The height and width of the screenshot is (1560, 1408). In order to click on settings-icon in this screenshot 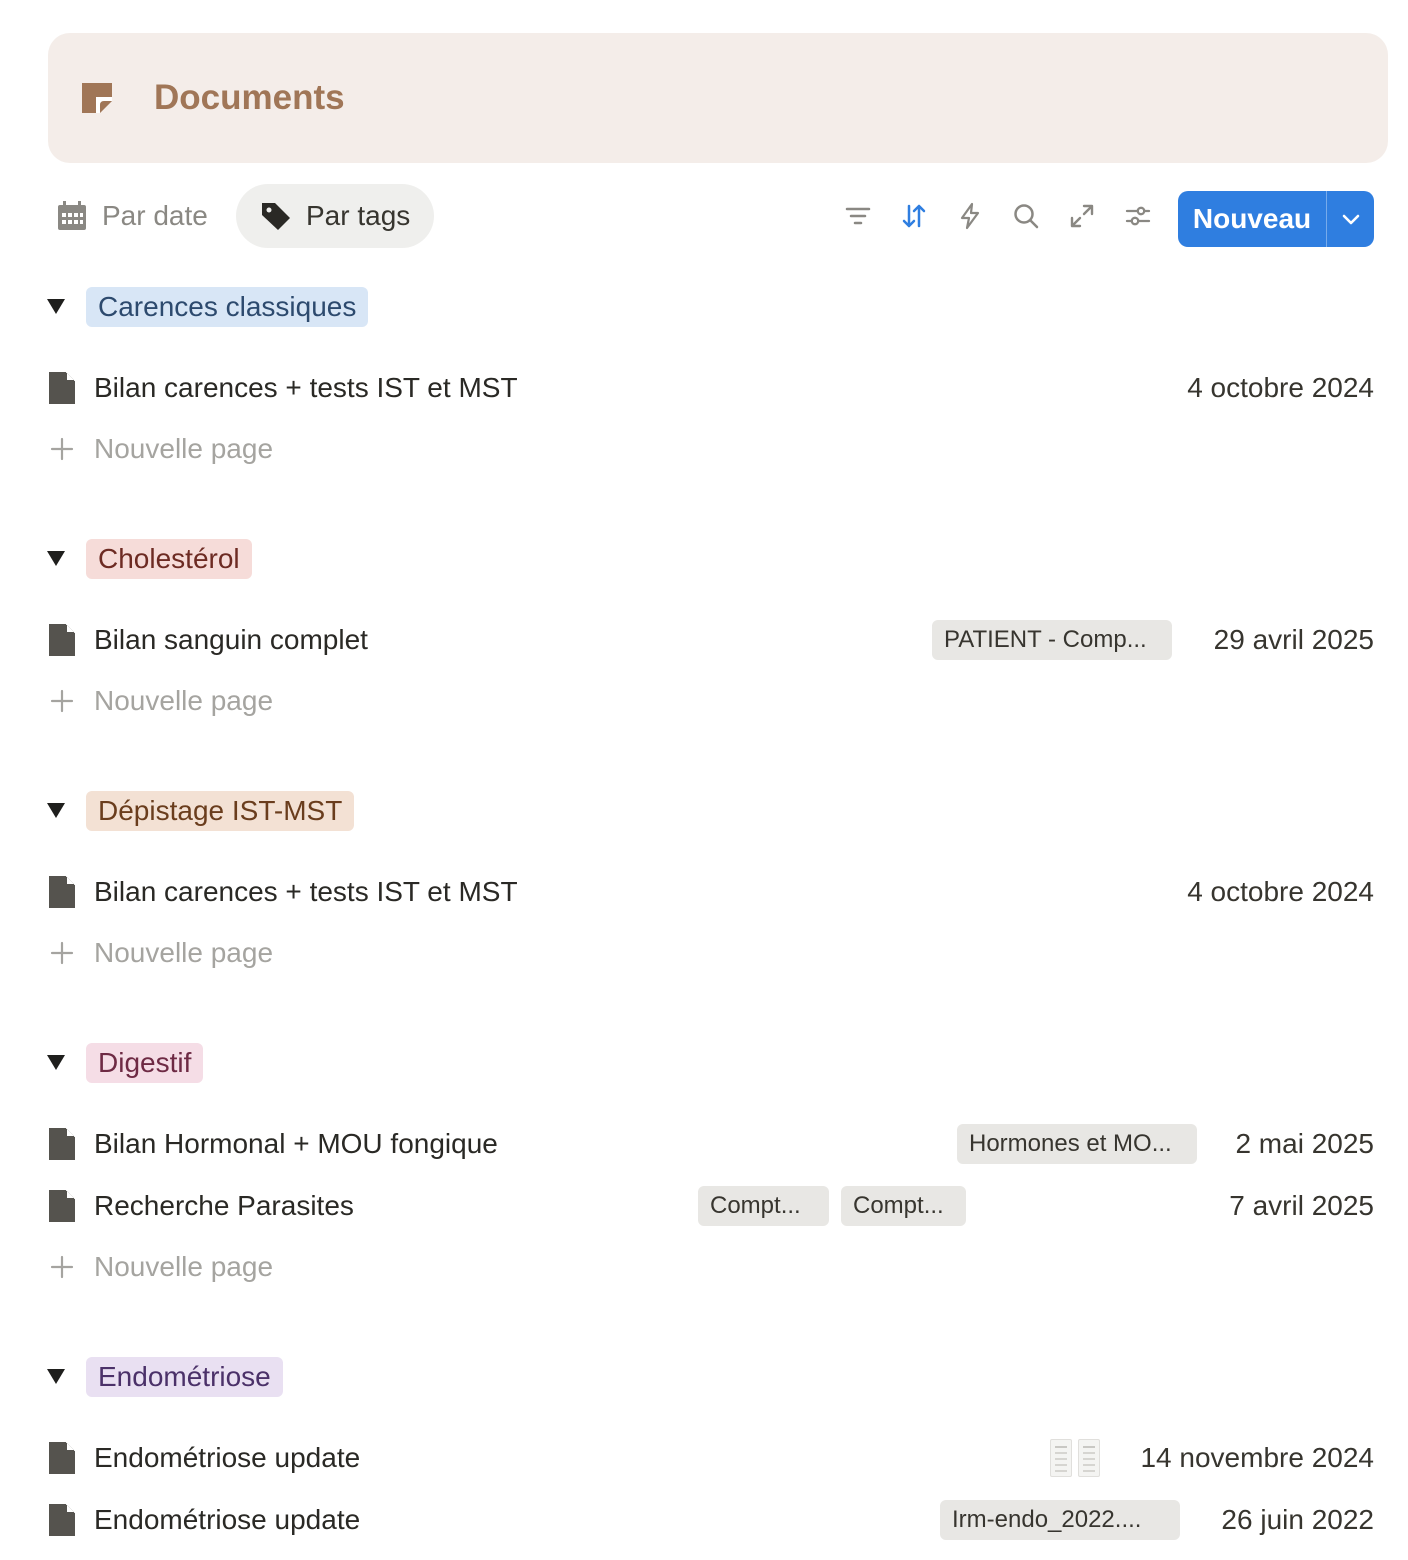, I will do `click(1138, 216)`.